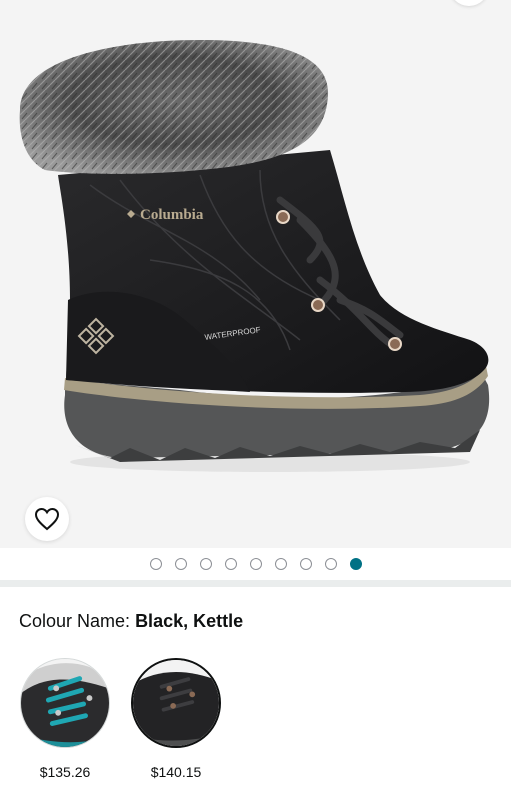 The height and width of the screenshot is (800, 511). I want to click on swatch-price: $140.15, so click(176, 772).